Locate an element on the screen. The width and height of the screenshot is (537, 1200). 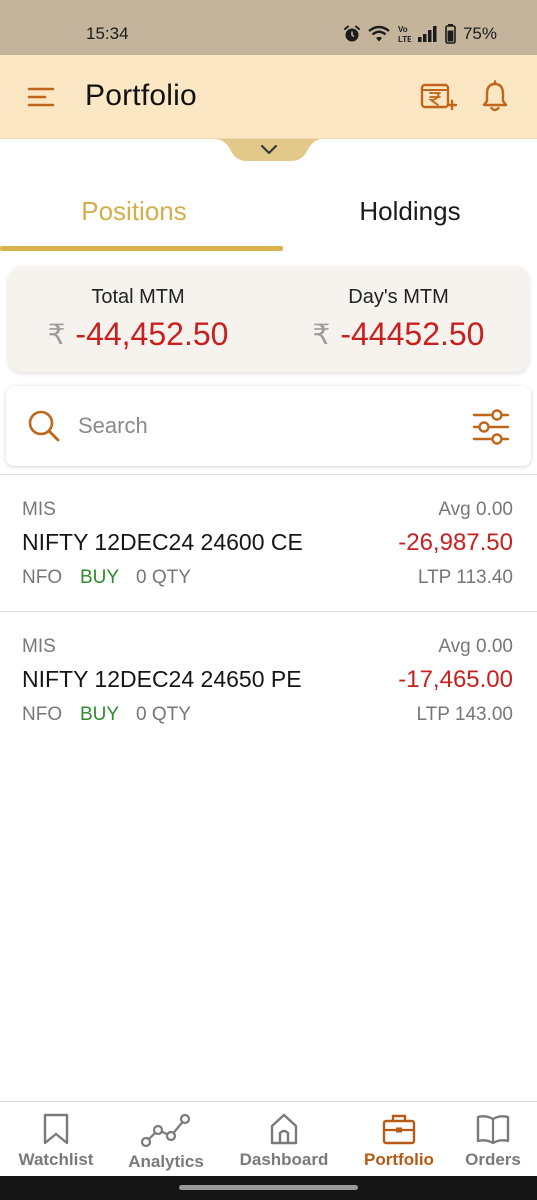
status-bar: 15:34 Vo LTE 75% is located at coordinates (268, 27).